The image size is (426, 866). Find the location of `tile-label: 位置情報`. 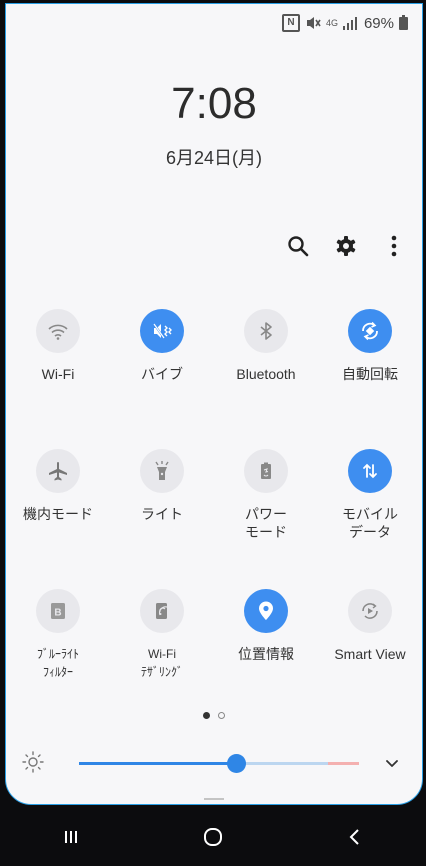

tile-label: 位置情報 is located at coordinates (266, 654).